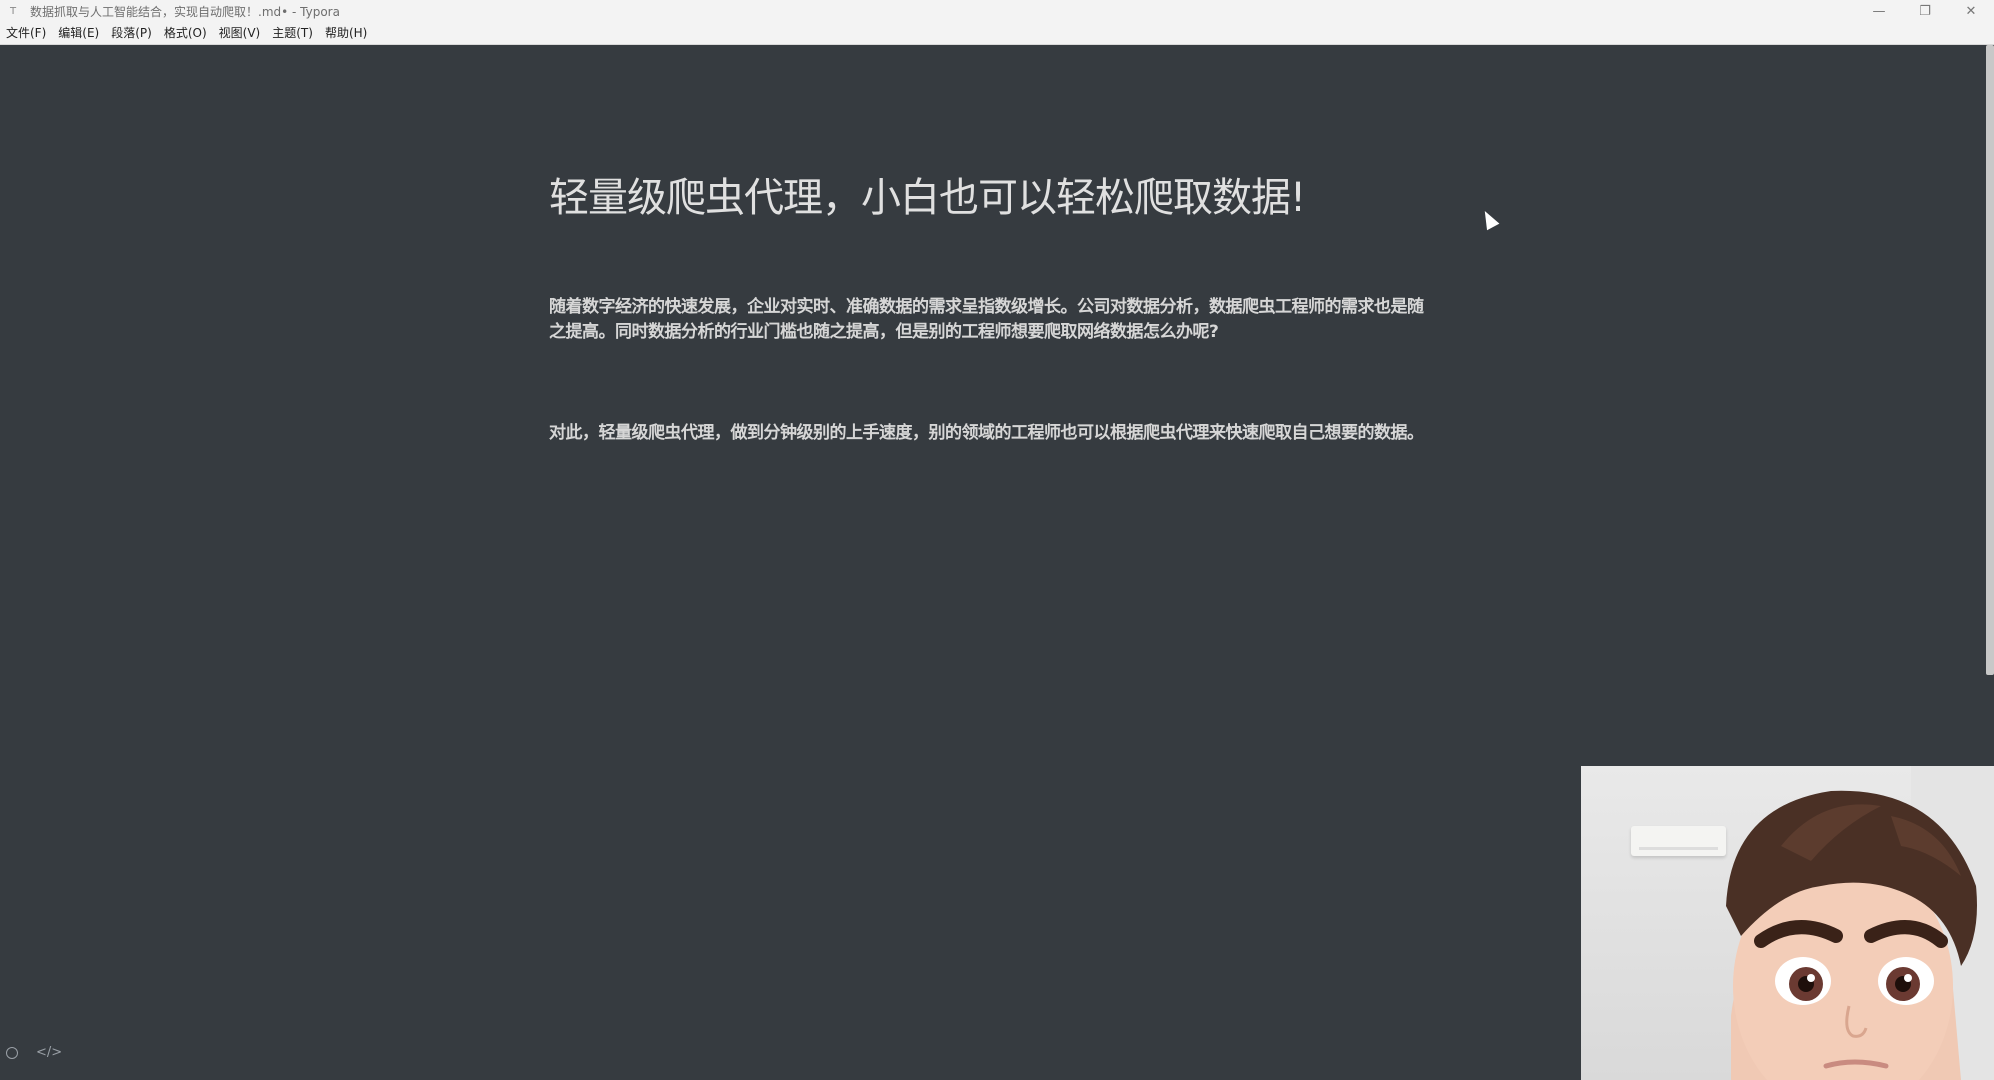 The image size is (1994, 1080). What do you see at coordinates (346, 33) in the screenshot?
I see `menu-help: 帮助(H)` at bounding box center [346, 33].